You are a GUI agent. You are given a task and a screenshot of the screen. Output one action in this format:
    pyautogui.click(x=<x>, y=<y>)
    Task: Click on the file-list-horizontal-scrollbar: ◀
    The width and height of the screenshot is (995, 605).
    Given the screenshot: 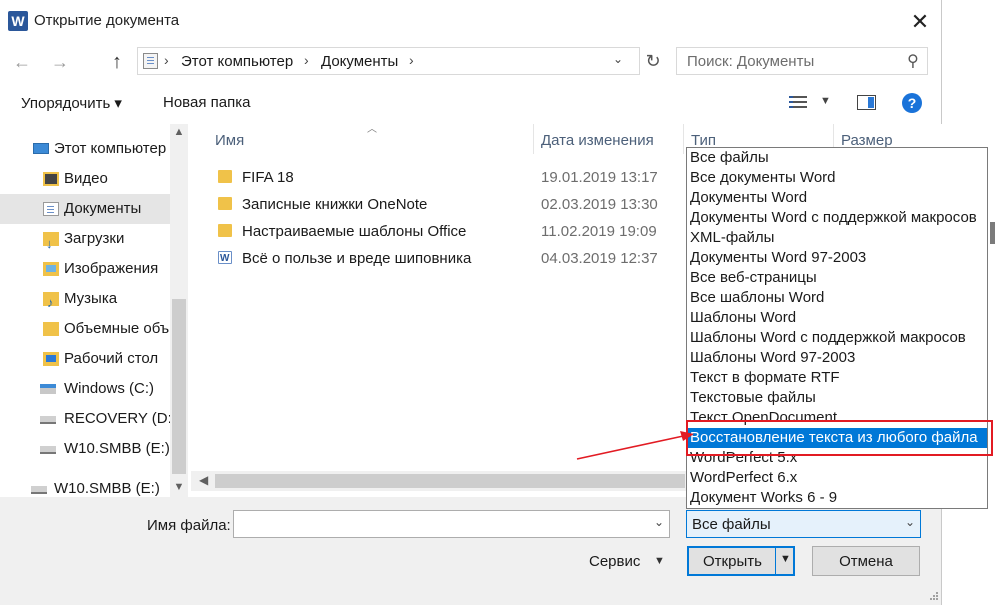 What is the action you would take?
    pyautogui.click(x=439, y=481)
    